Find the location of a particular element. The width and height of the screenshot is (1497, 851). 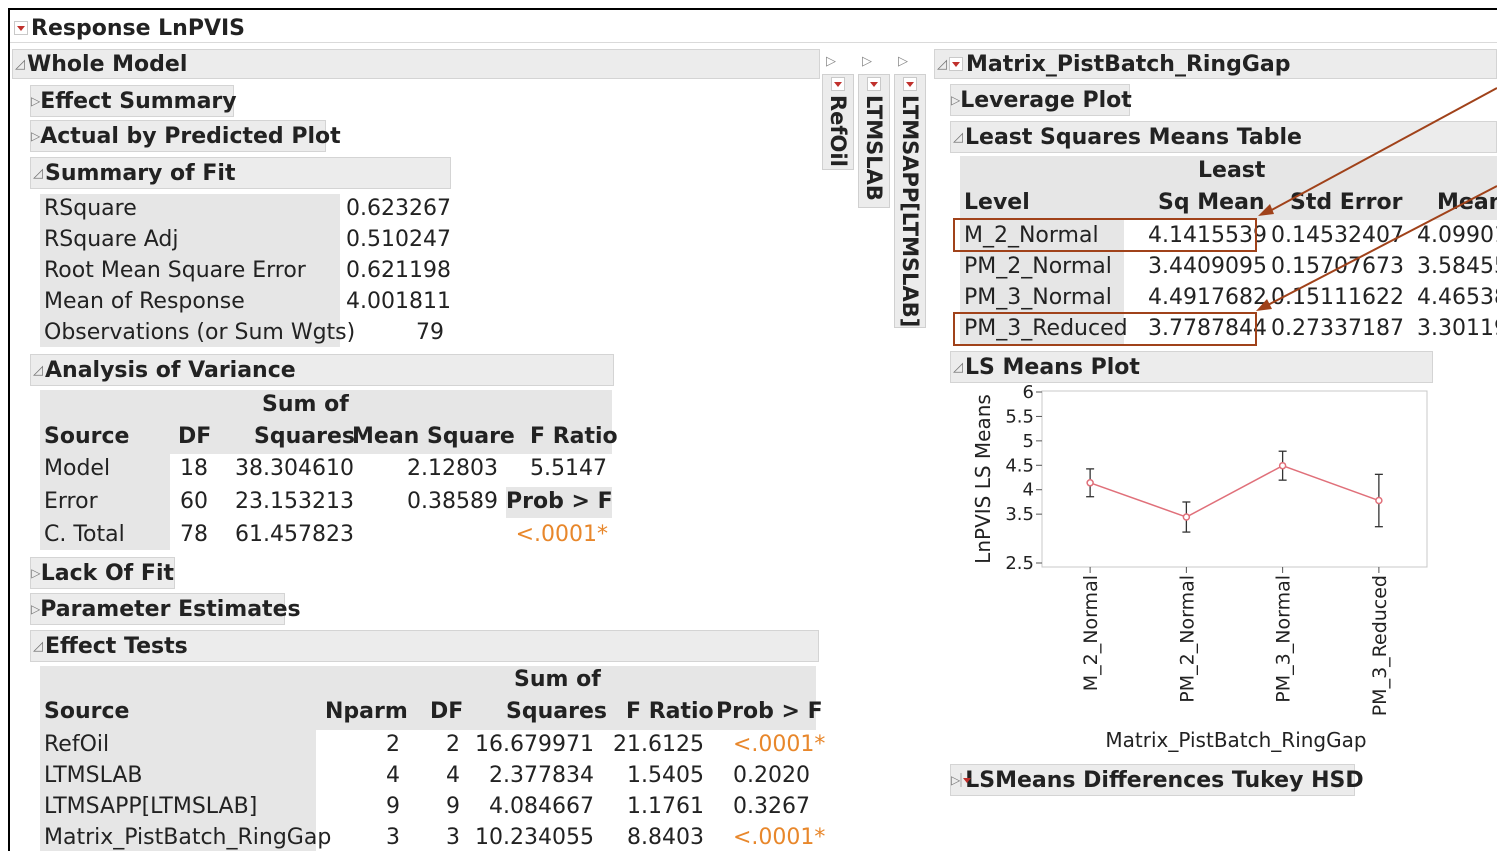

lsm-col-lsm: Sq Mean is located at coordinates (1211, 202).